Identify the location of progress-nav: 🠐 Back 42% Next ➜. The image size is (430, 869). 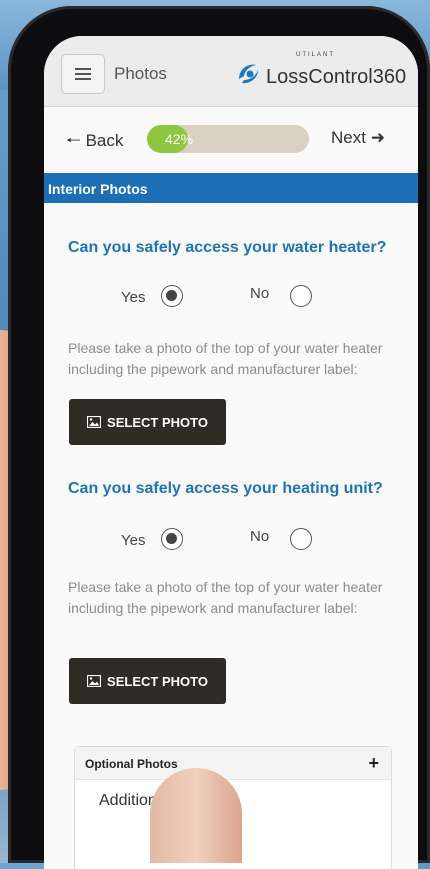
(231, 138).